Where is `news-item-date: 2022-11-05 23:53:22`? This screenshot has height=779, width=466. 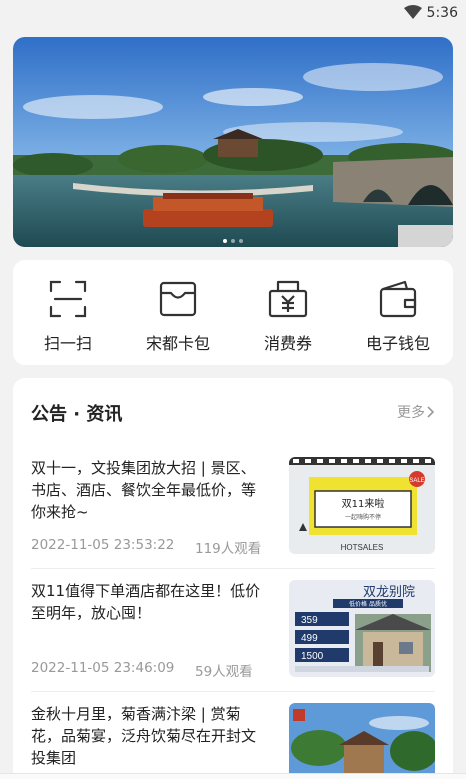 news-item-date: 2022-11-05 23:53:22 is located at coordinates (103, 545).